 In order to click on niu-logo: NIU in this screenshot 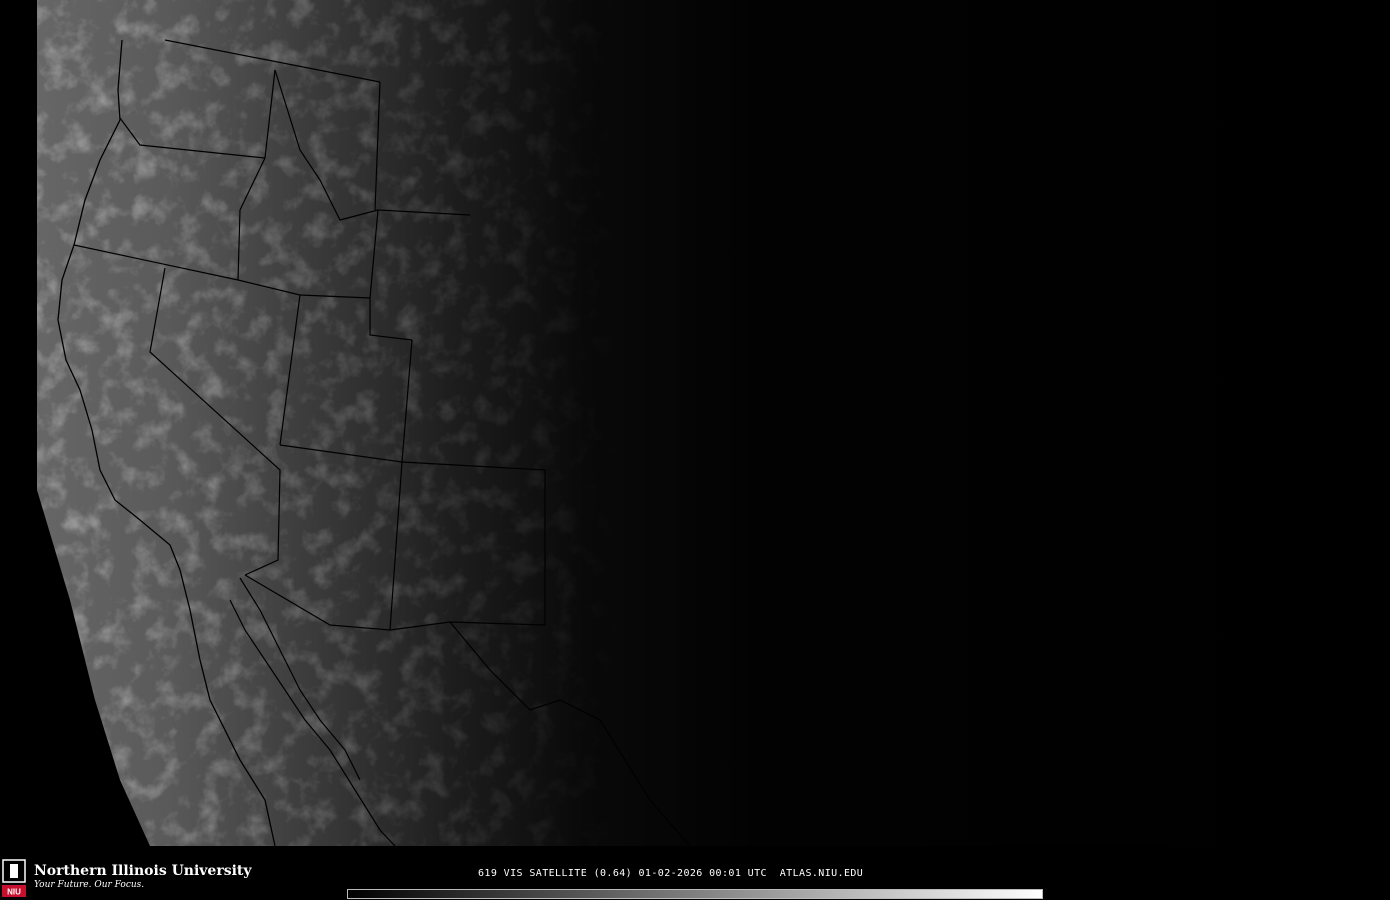, I will do `click(14, 878)`.